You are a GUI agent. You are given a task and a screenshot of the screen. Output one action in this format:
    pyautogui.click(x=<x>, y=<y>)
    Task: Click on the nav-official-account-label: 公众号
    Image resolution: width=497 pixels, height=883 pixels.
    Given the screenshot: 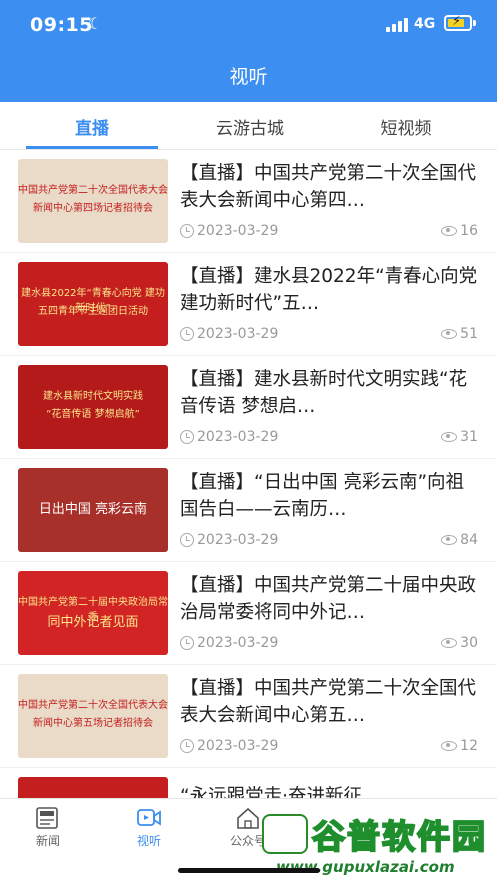 What is the action you would take?
    pyautogui.click(x=247, y=841)
    